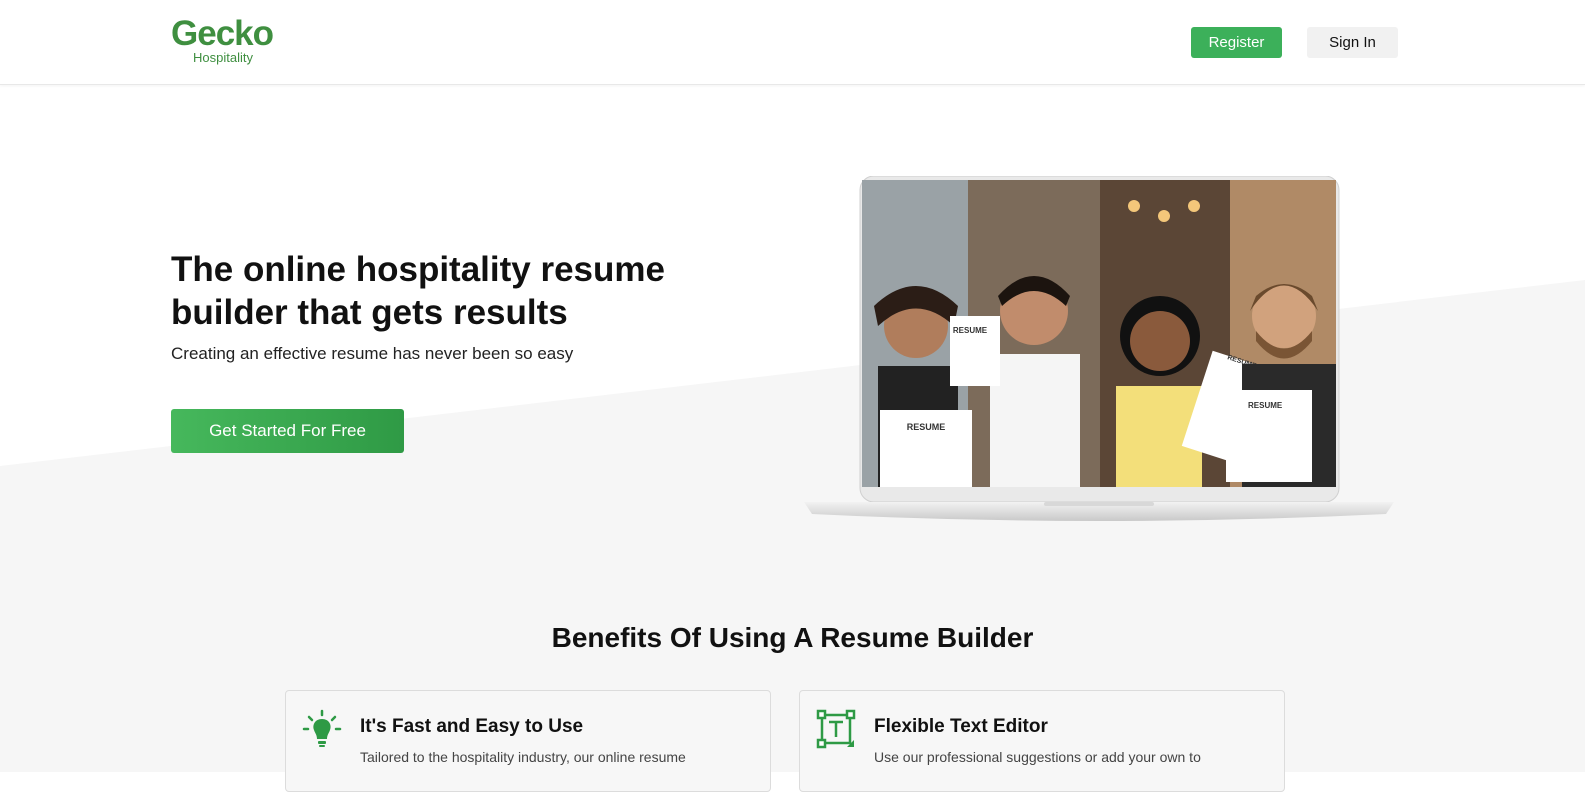 This screenshot has height=792, width=1585. What do you see at coordinates (322, 728) in the screenshot?
I see `lightbulb-icon` at bounding box center [322, 728].